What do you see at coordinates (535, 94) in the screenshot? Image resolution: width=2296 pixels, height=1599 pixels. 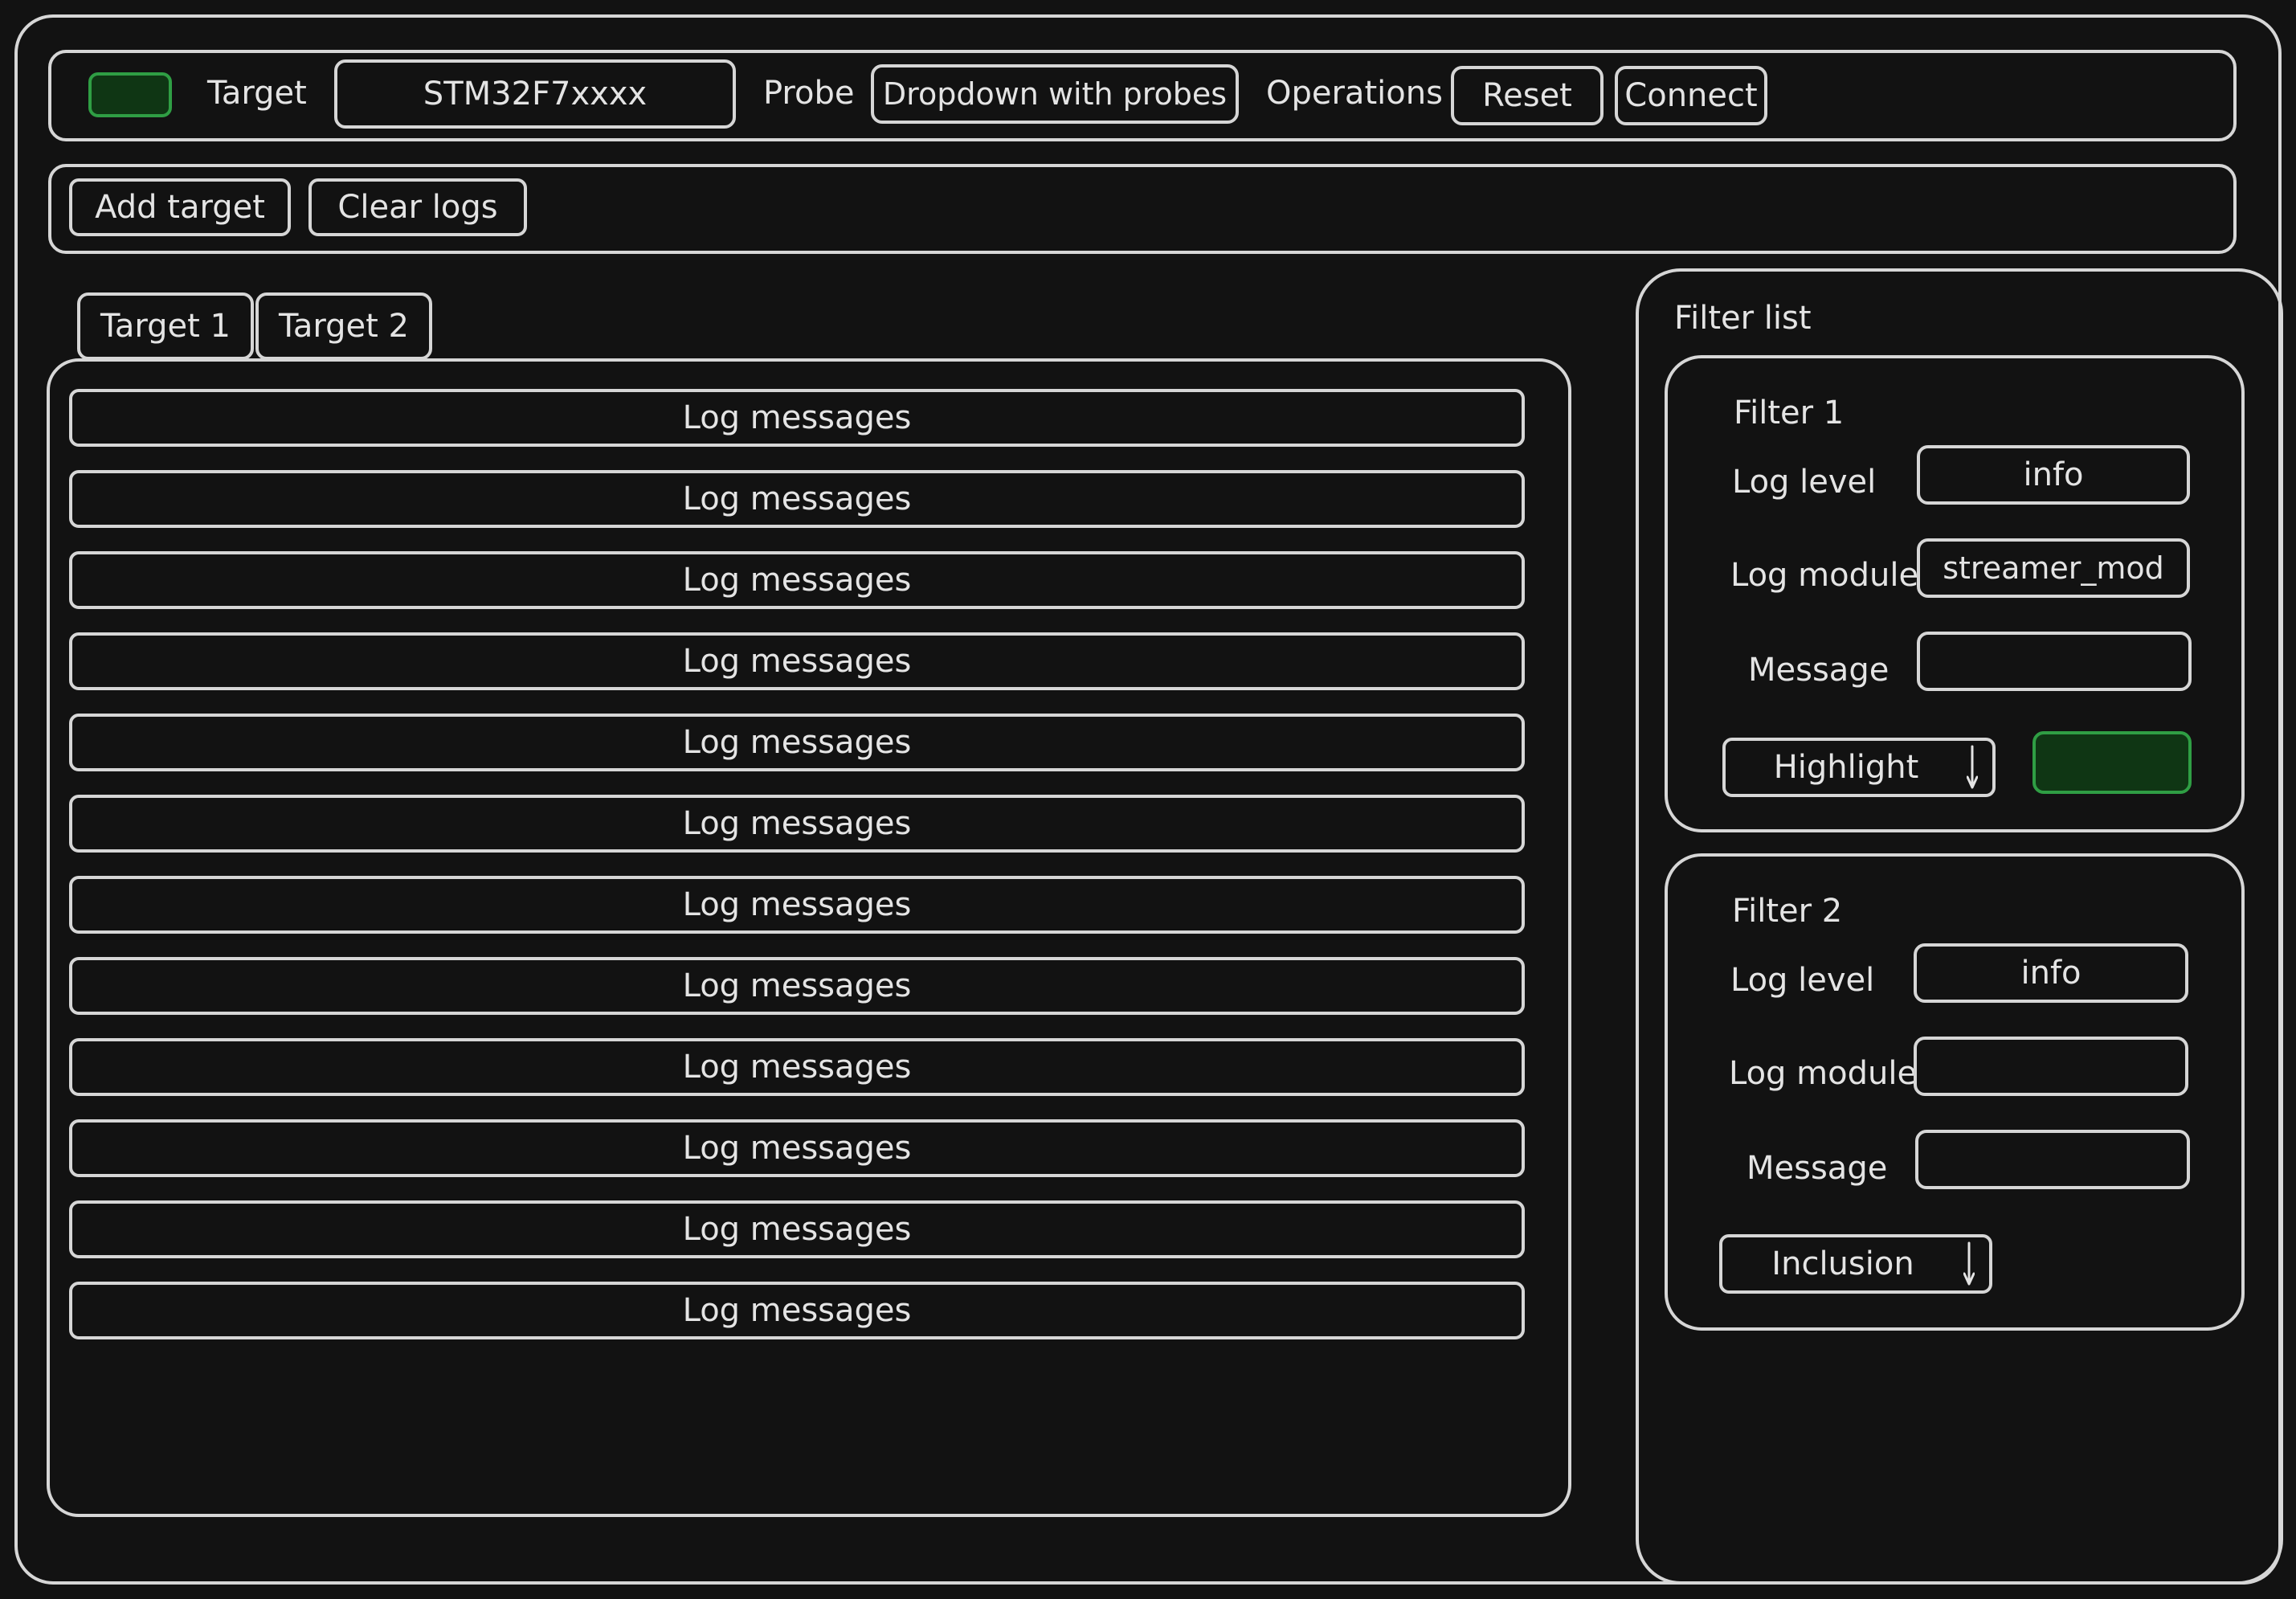 I see `target-field: STM32F7xxxx` at bounding box center [535, 94].